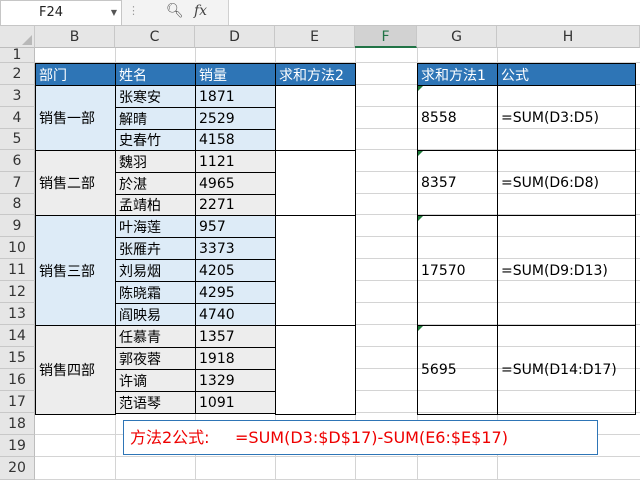  What do you see at coordinates (457, 183) in the screenshot?
I see `sum-method-1-cell: 8357` at bounding box center [457, 183].